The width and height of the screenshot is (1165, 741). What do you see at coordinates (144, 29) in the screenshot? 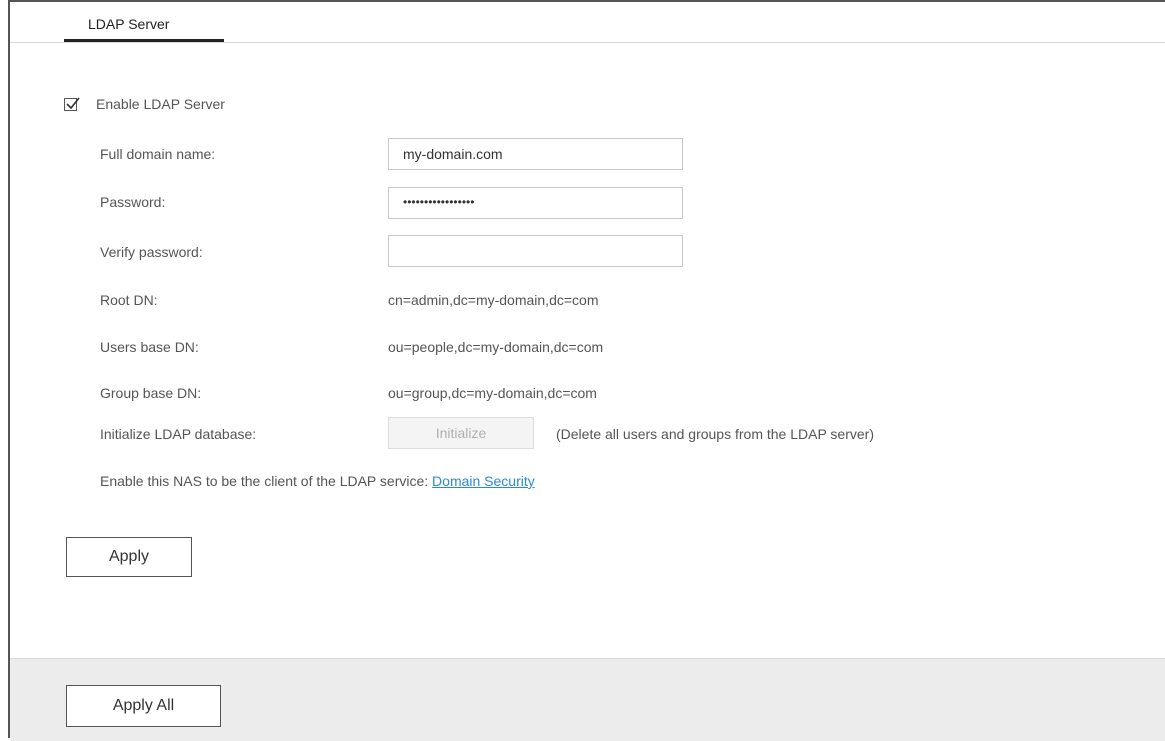
I see `tab-ldap-server: LDAP Server` at bounding box center [144, 29].